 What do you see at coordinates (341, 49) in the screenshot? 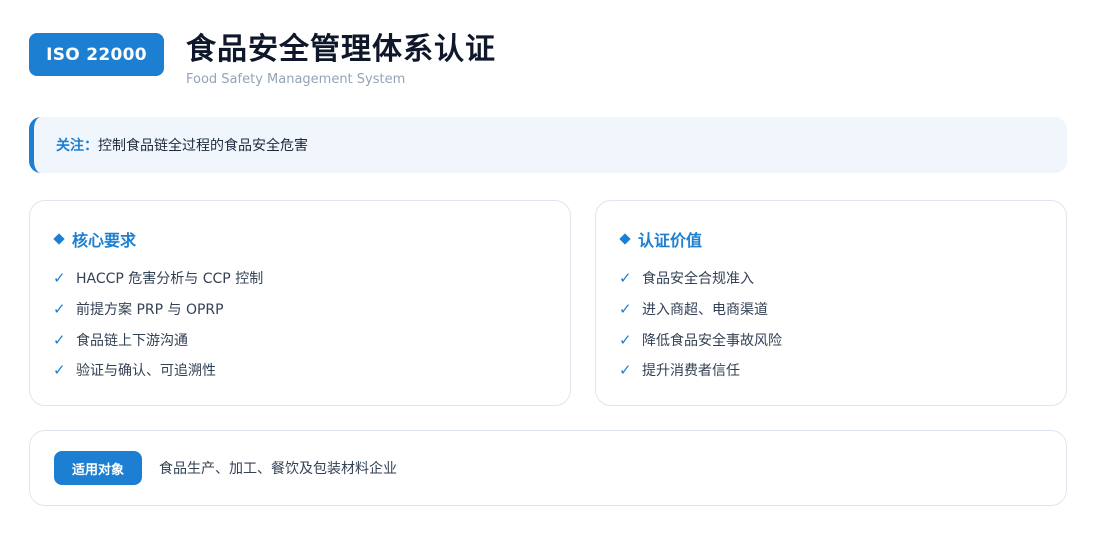
I see `page-title: 食品安全管理体系认证` at bounding box center [341, 49].